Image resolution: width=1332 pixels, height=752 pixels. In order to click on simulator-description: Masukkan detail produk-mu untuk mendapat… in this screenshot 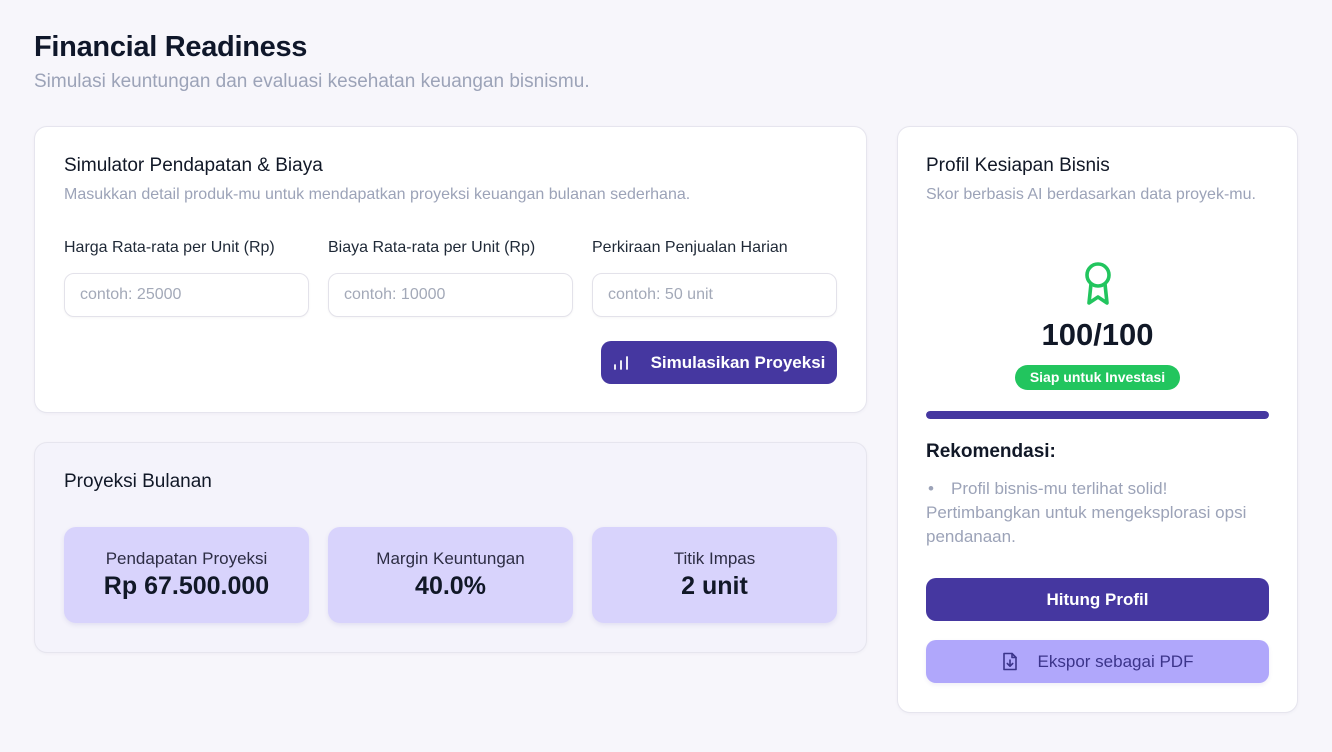, I will do `click(377, 194)`.